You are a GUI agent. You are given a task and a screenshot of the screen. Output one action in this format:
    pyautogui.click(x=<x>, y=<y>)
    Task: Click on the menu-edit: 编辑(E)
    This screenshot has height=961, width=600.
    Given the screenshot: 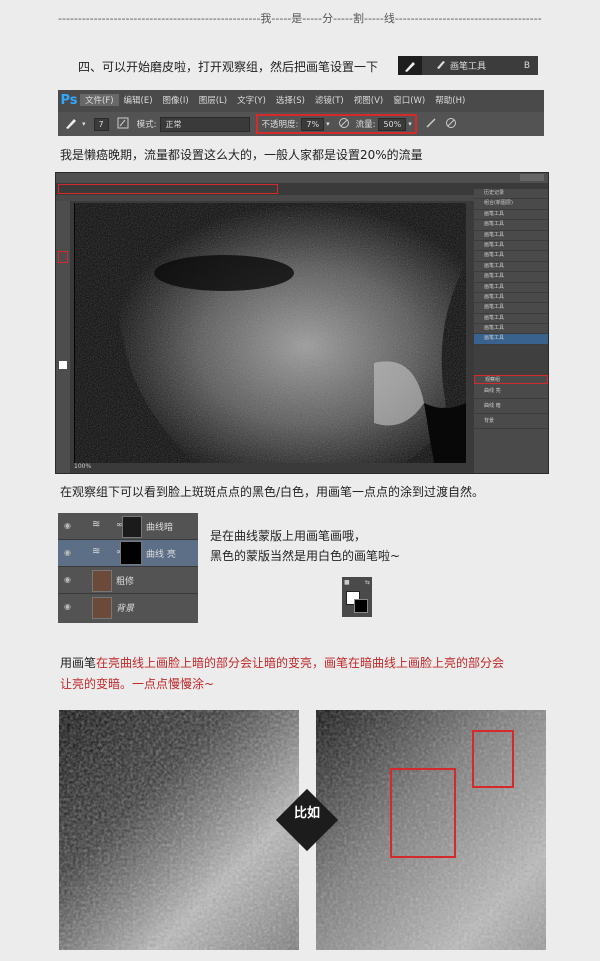 What is the action you would take?
    pyautogui.click(x=138, y=100)
    